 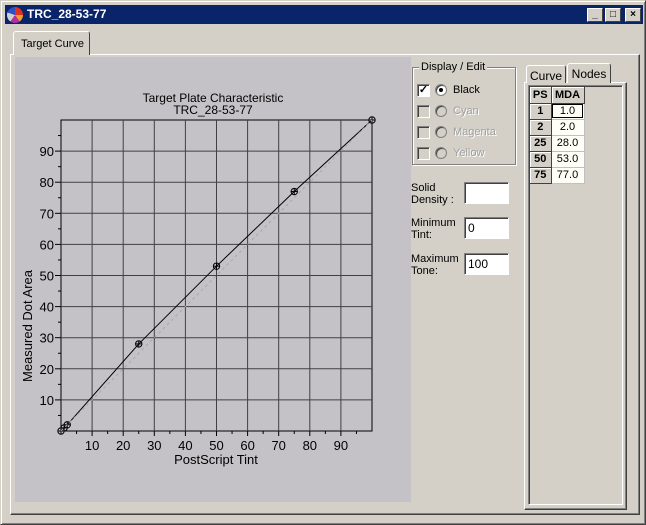 What do you see at coordinates (47, 338) in the screenshot?
I see `y-tick-label: 30` at bounding box center [47, 338].